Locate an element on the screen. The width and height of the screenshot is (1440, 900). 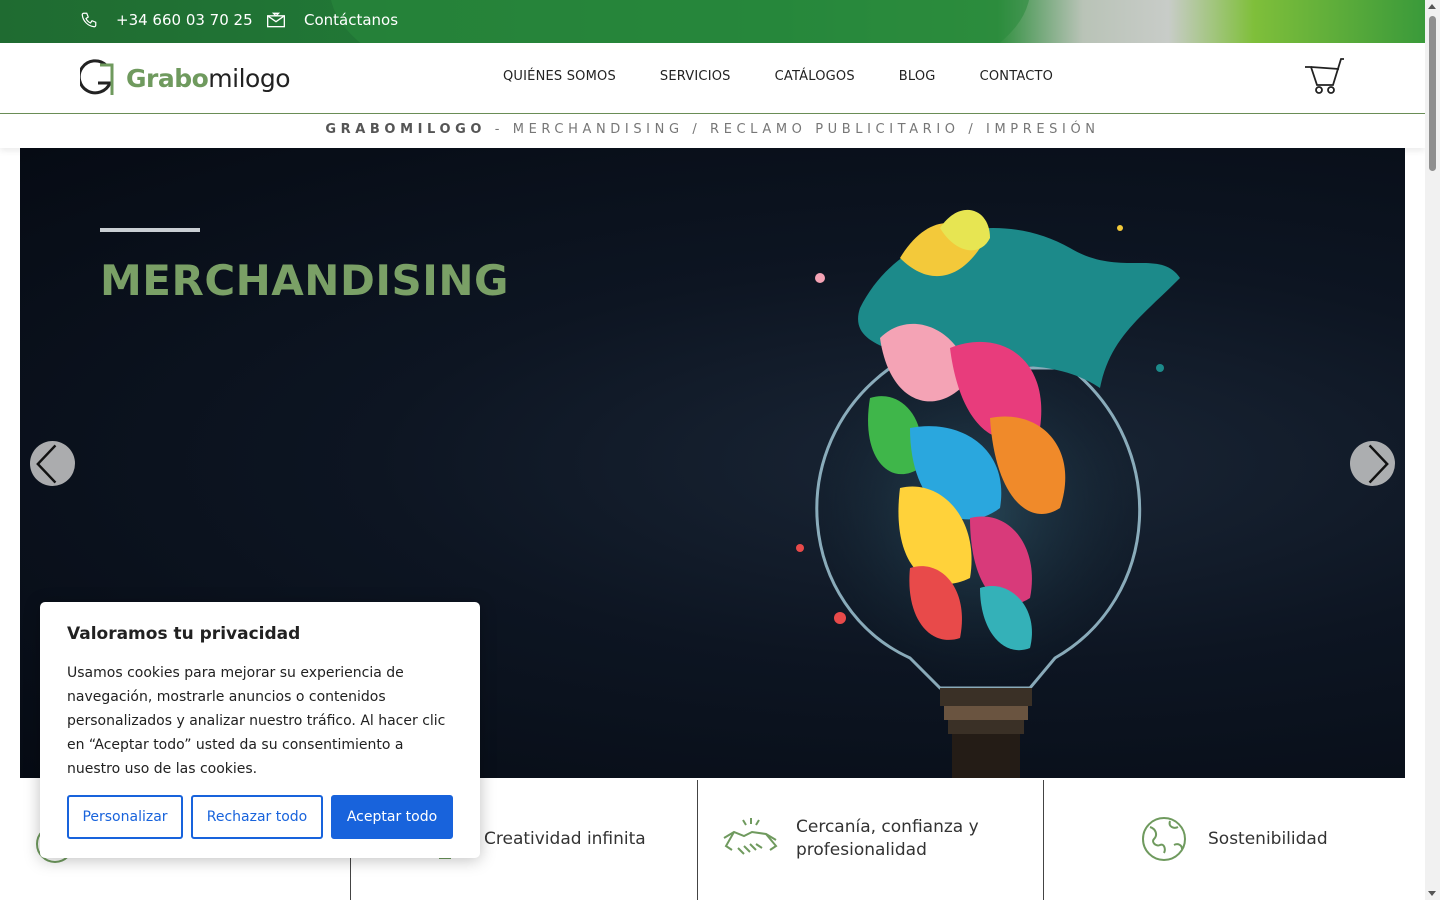
feature-cercania: Cercanía, confianza y profesionalidad is located at coordinates (854, 839).